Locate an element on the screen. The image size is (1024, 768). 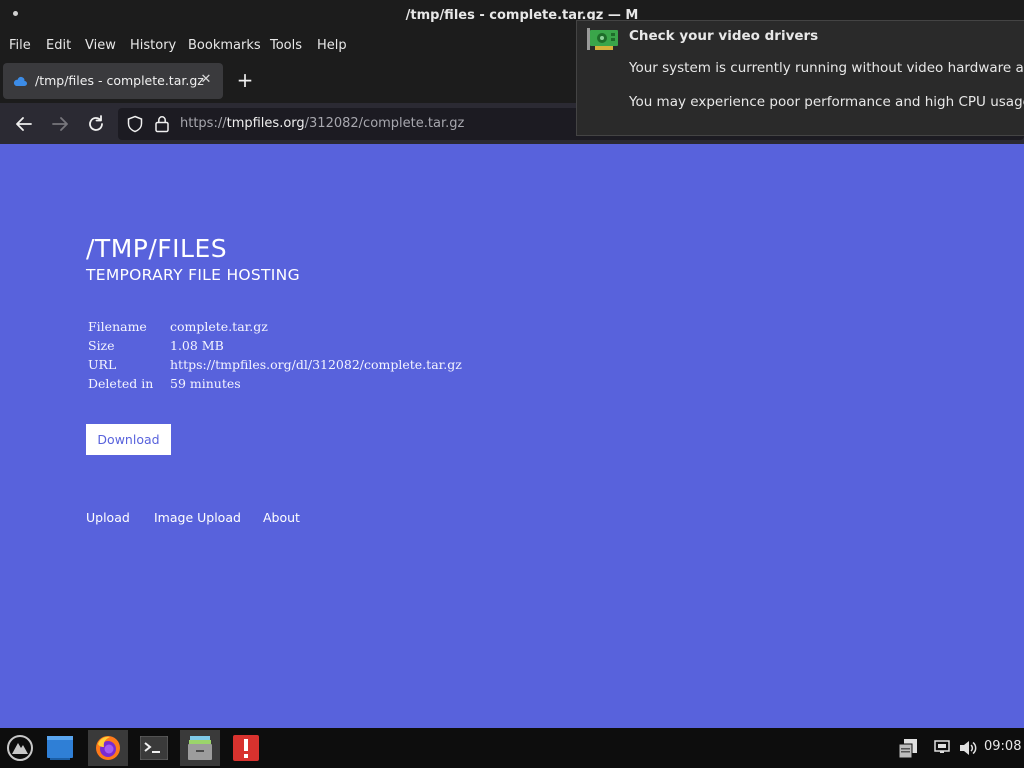
tab-title: /tmp/files - complete.tar.gz is located at coordinates (119, 80).